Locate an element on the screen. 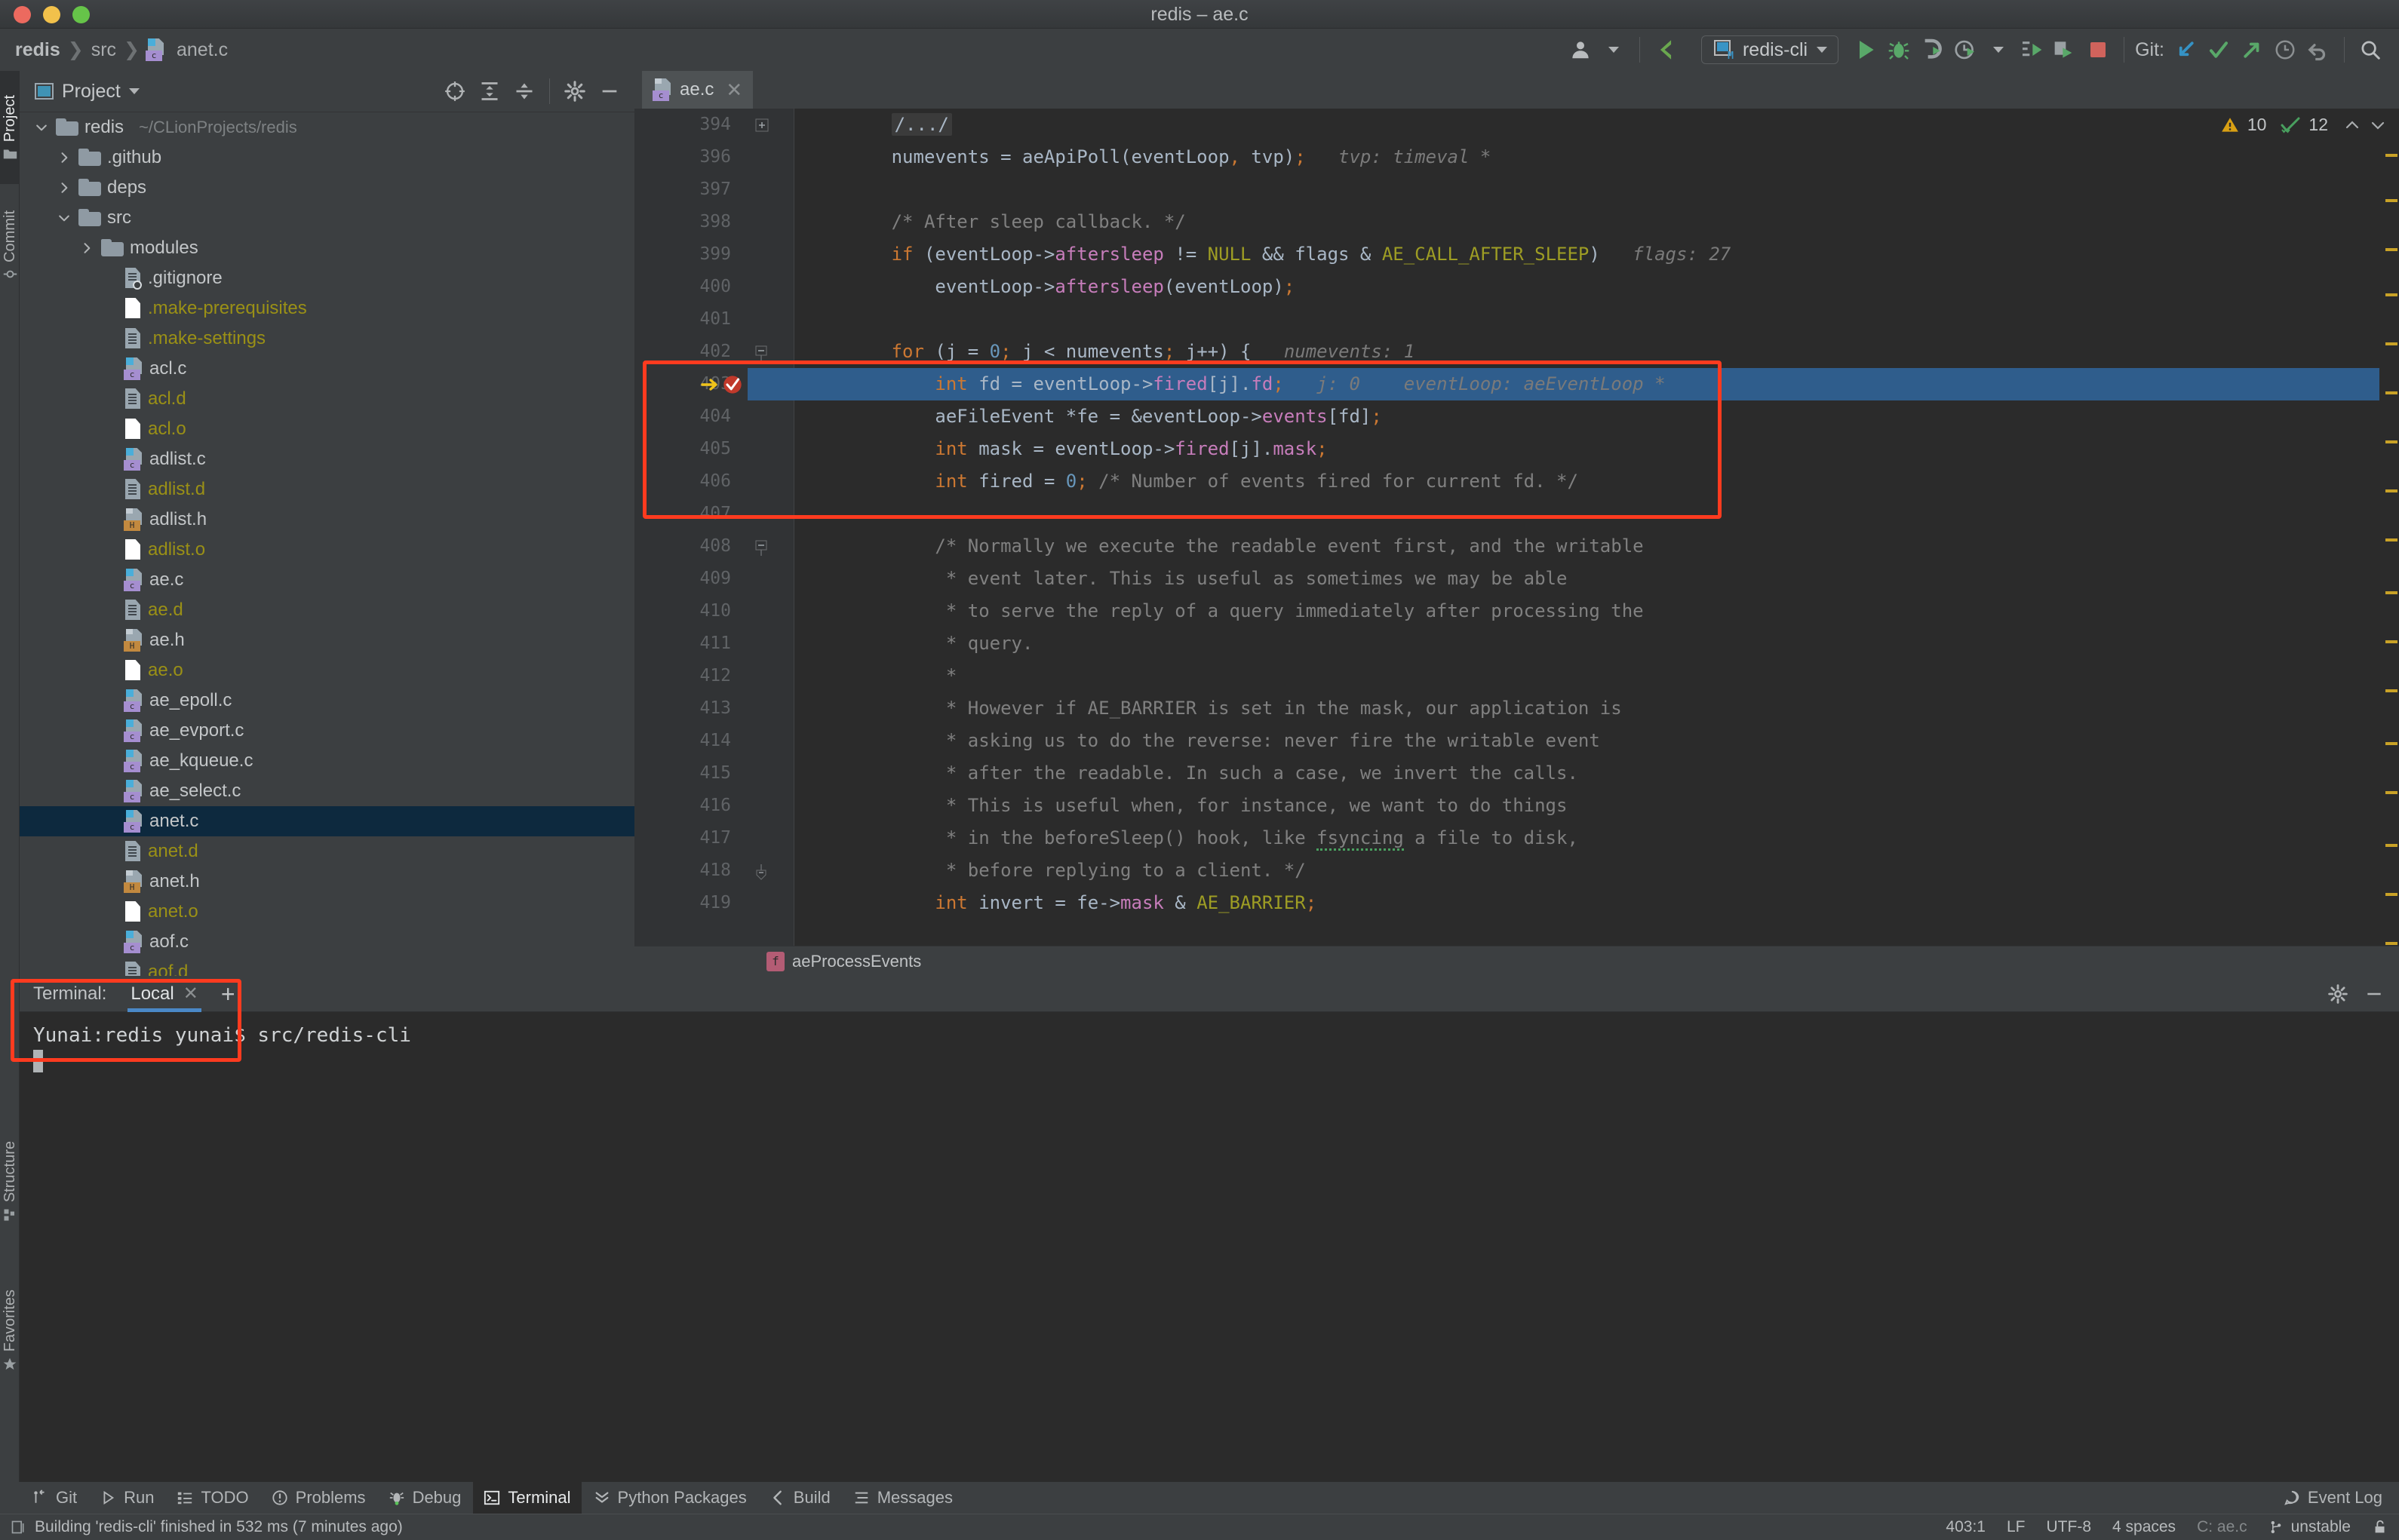 The image size is (2399, 1540). fold-region-end-icon is located at coordinates (762, 872).